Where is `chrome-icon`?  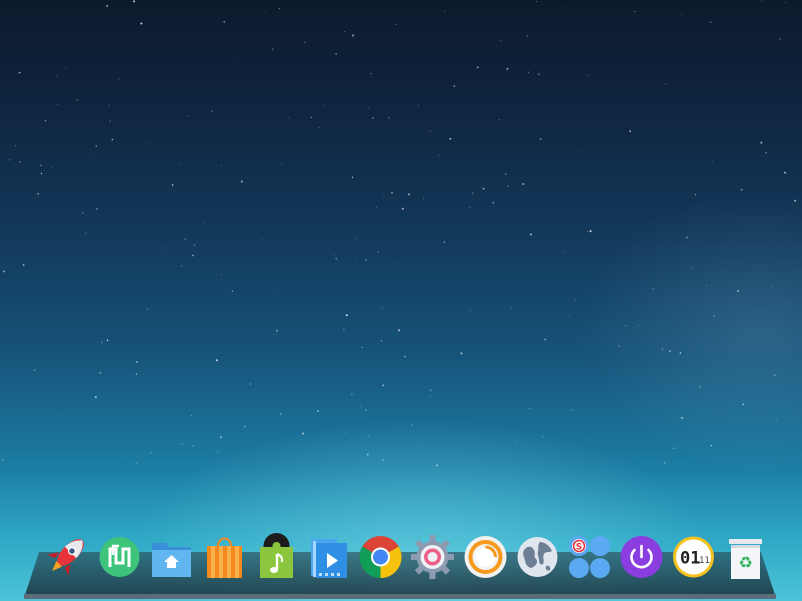
chrome-icon is located at coordinates (380, 557).